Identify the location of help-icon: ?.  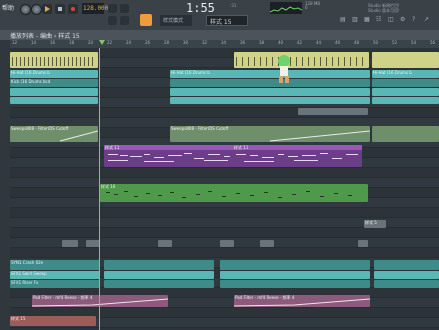
(413, 19).